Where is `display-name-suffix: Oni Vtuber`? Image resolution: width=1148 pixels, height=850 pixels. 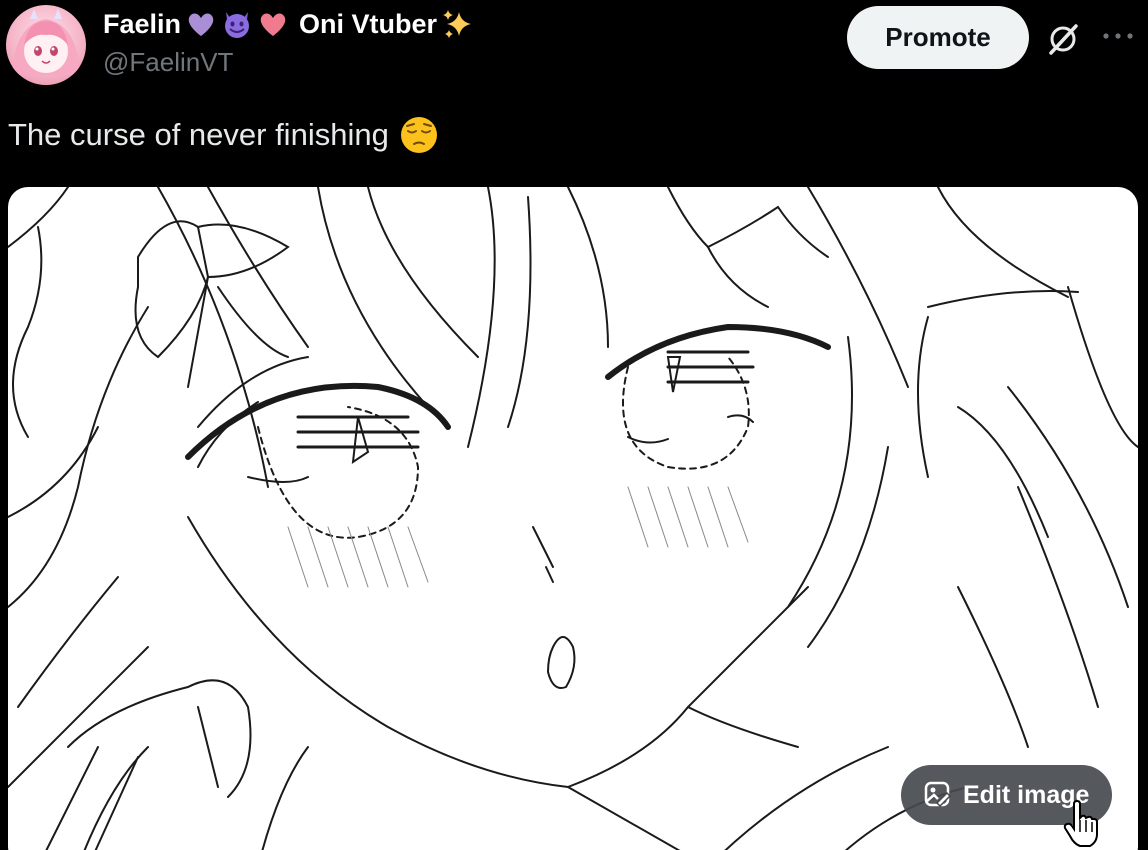
display-name-suffix: Oni Vtuber is located at coordinates (368, 23).